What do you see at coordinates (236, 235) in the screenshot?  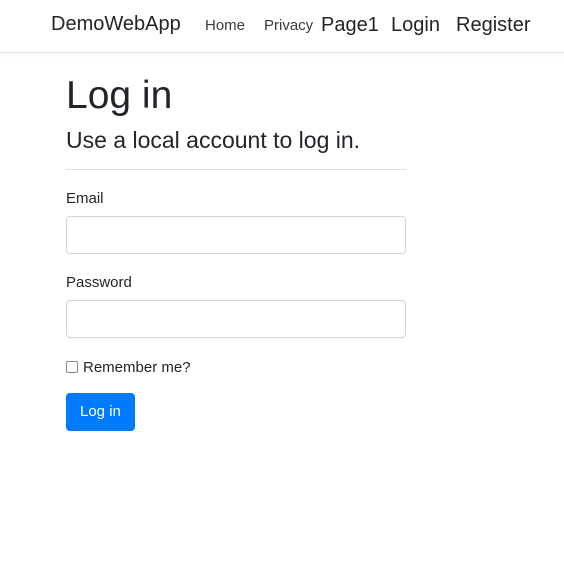 I see `email-field` at bounding box center [236, 235].